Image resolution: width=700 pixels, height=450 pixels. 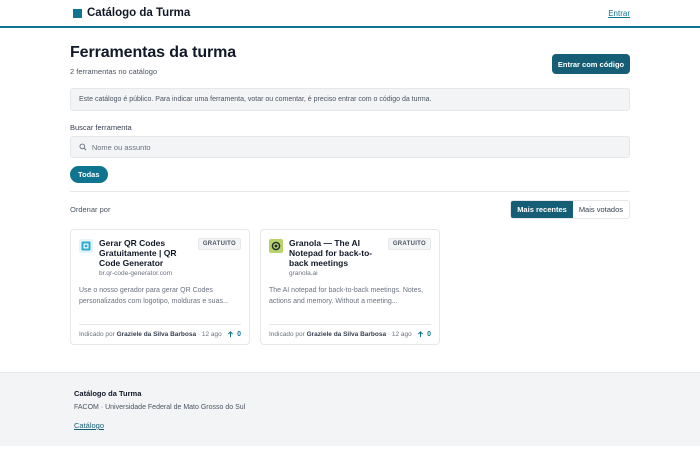 I want to click on search-box, so click(x=350, y=147).